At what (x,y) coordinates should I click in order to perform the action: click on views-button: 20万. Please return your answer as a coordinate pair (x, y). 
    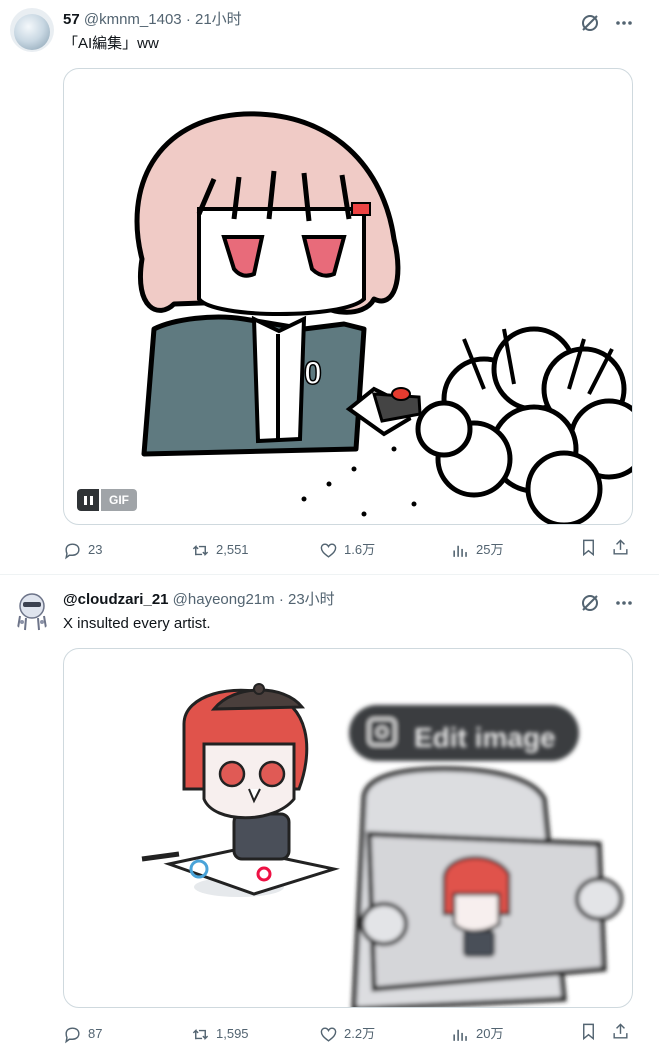
    Looking at the image, I should click on (477, 1034).